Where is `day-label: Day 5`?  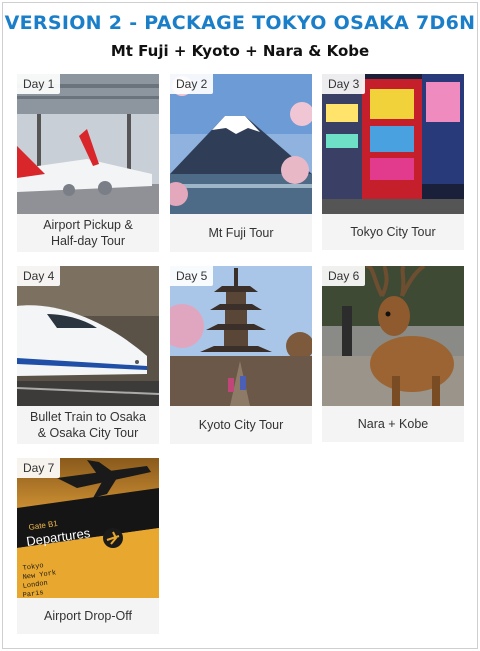
day-label: Day 5 is located at coordinates (192, 276).